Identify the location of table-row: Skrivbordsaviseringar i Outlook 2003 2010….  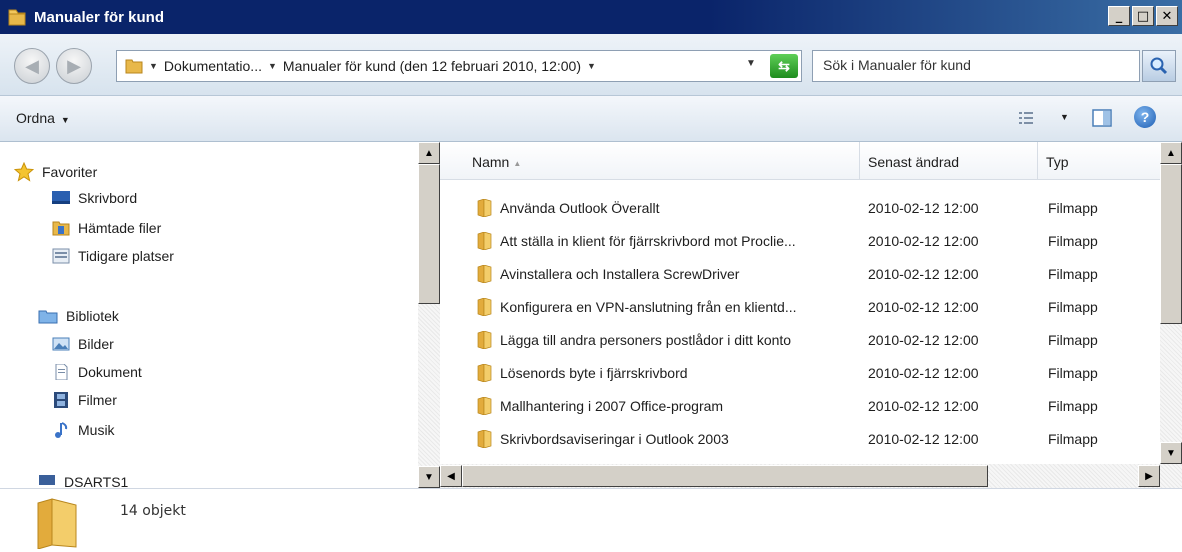
(801, 437).